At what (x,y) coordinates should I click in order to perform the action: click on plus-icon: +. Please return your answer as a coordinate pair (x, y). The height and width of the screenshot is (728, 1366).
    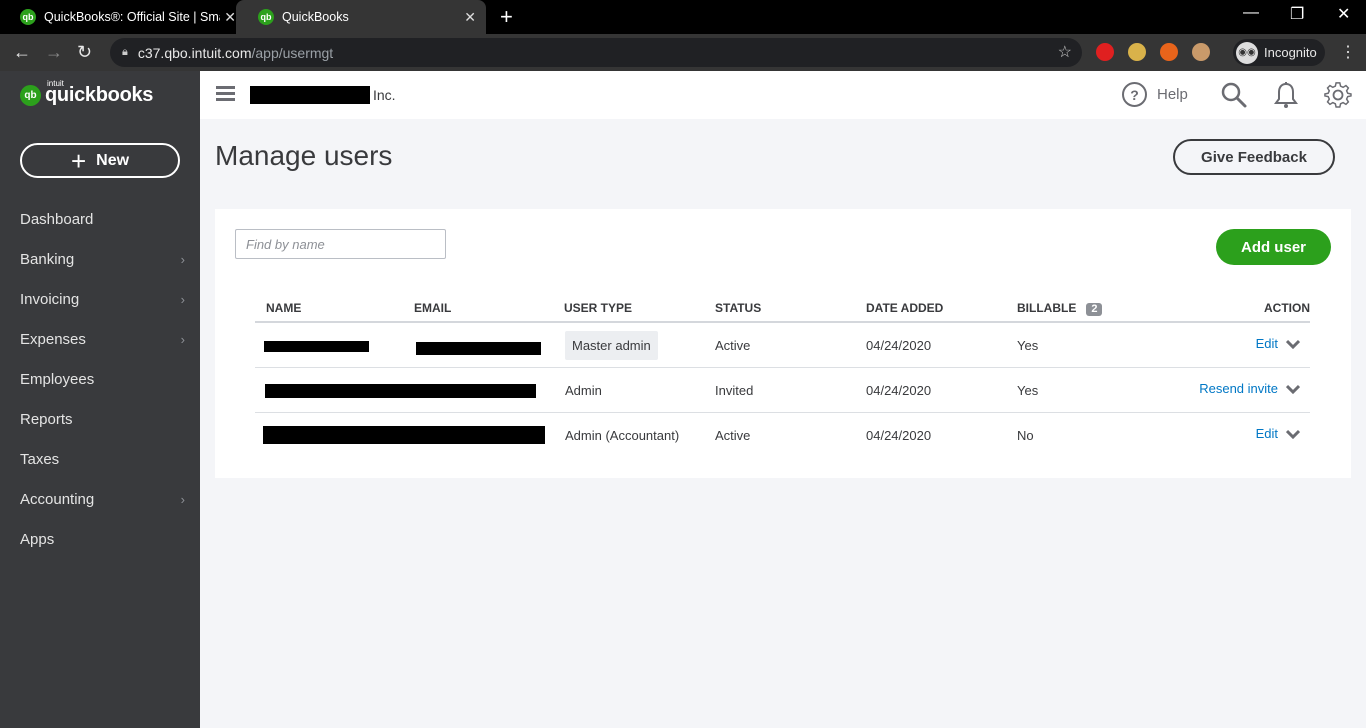
    Looking at the image, I should click on (78, 160).